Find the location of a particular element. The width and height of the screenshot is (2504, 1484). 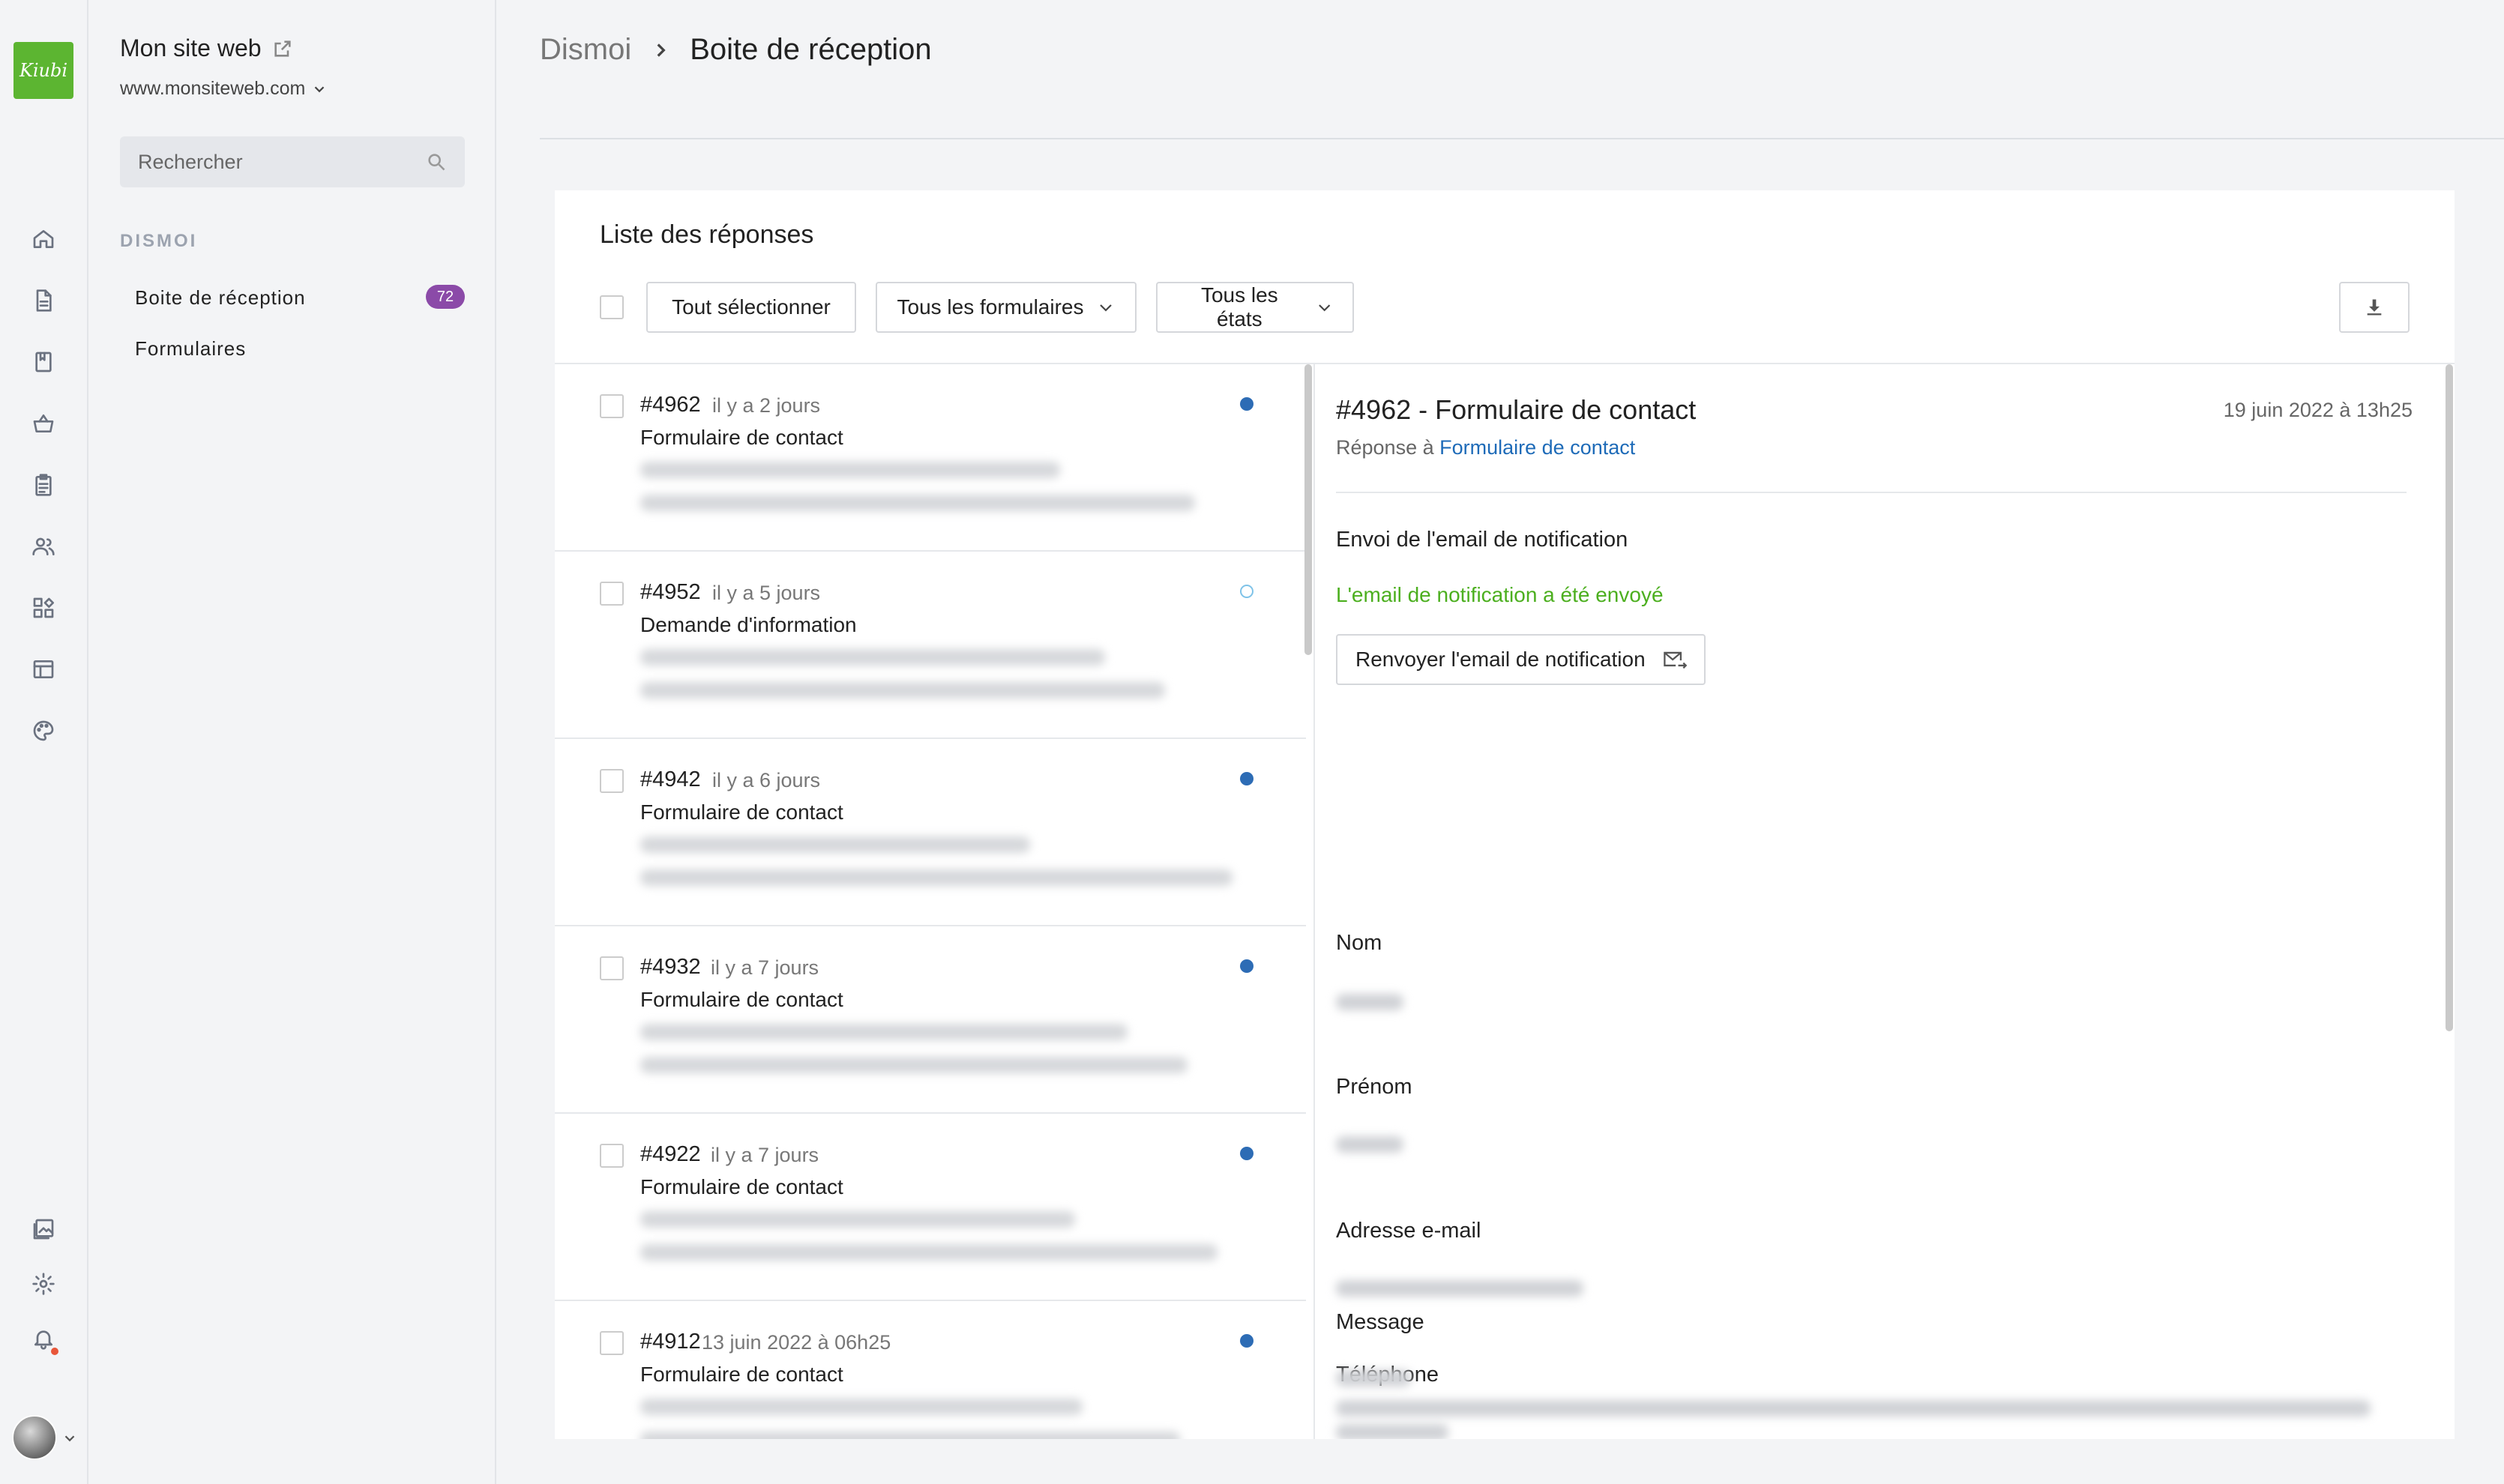

item-number: #4912 is located at coordinates (671, 1342).